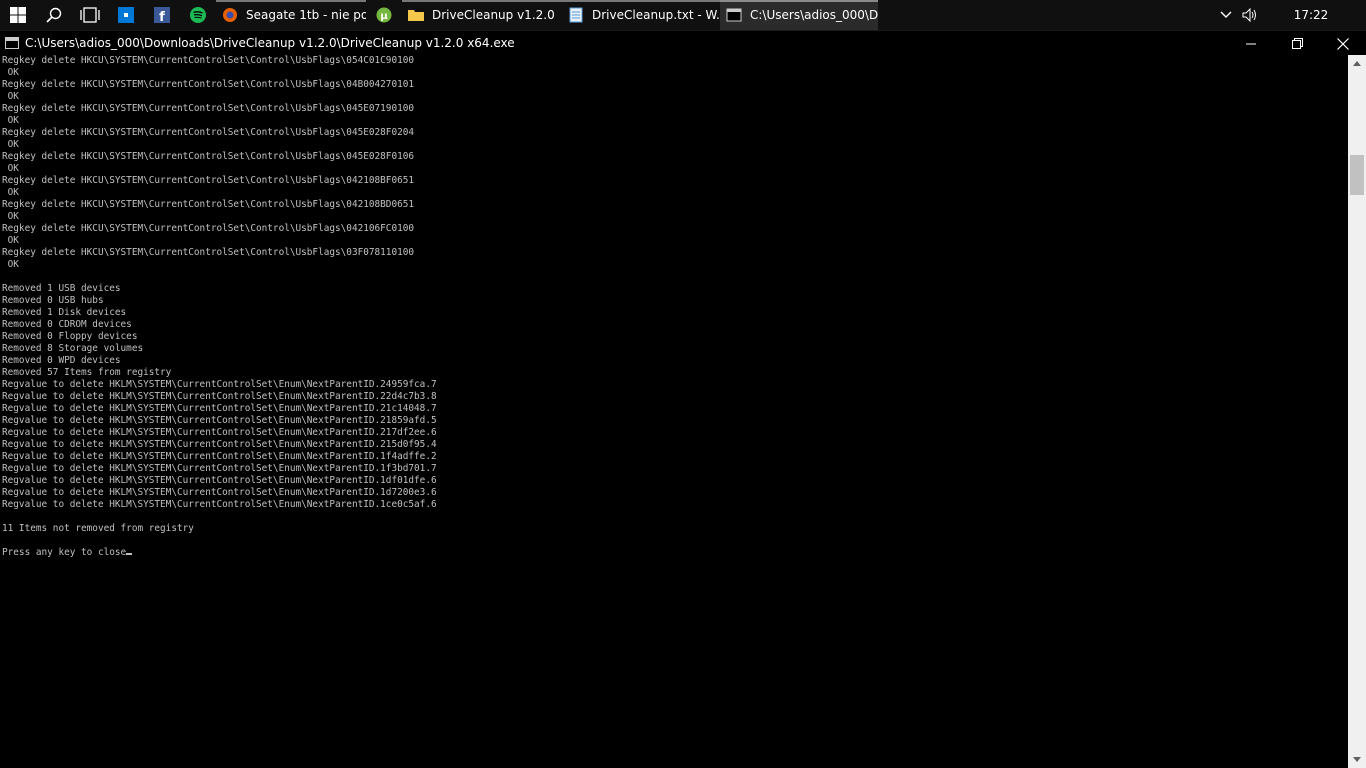 This screenshot has height=768, width=1366. I want to click on restore-button, so click(1297, 43).